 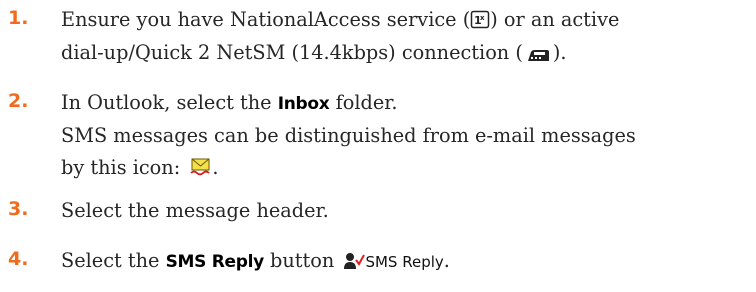 I want to click on inbox-folder-term: Inbox, so click(x=303, y=104).